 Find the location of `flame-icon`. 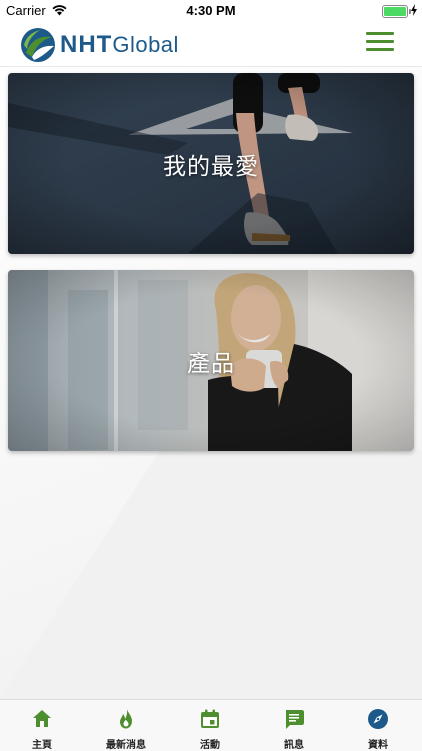

flame-icon is located at coordinates (126, 719).